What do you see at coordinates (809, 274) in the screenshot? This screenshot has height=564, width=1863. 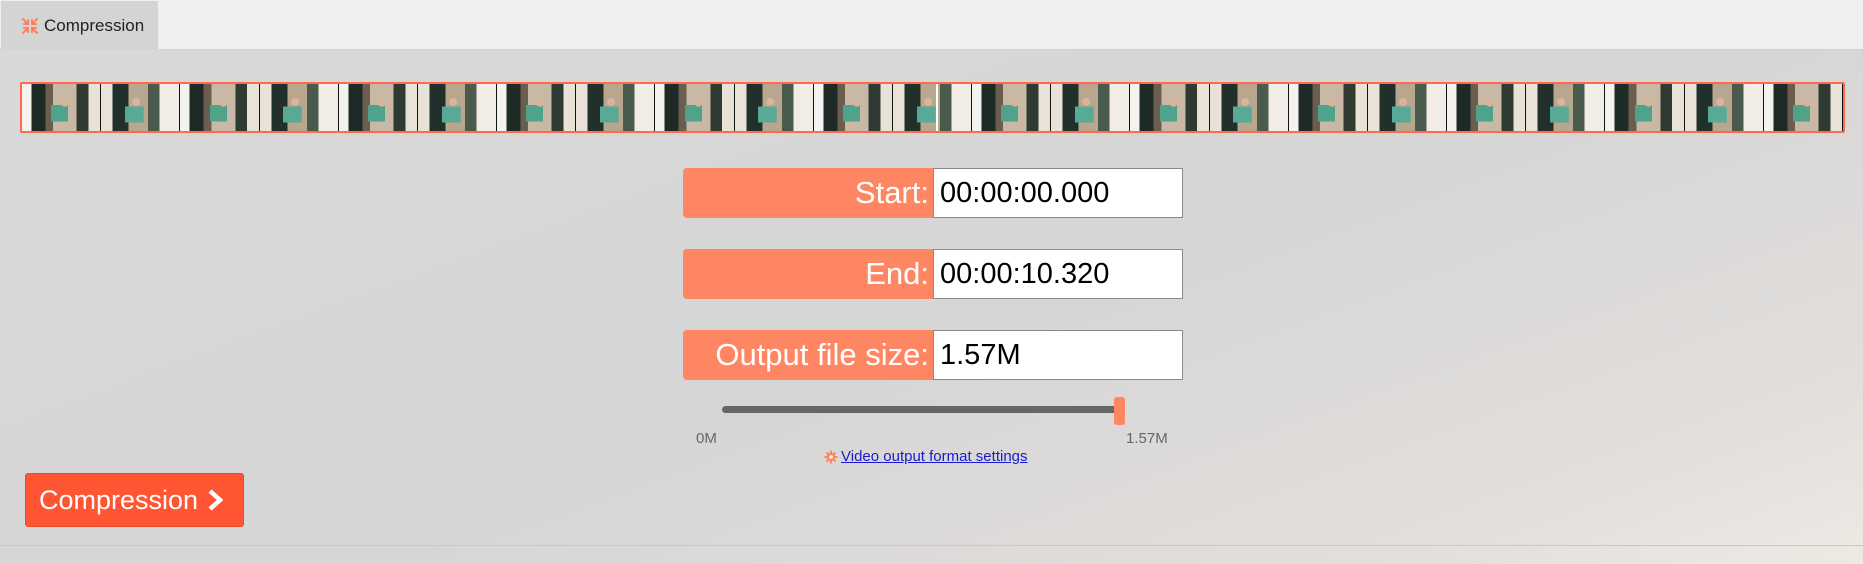 I see `end-label: End:` at bounding box center [809, 274].